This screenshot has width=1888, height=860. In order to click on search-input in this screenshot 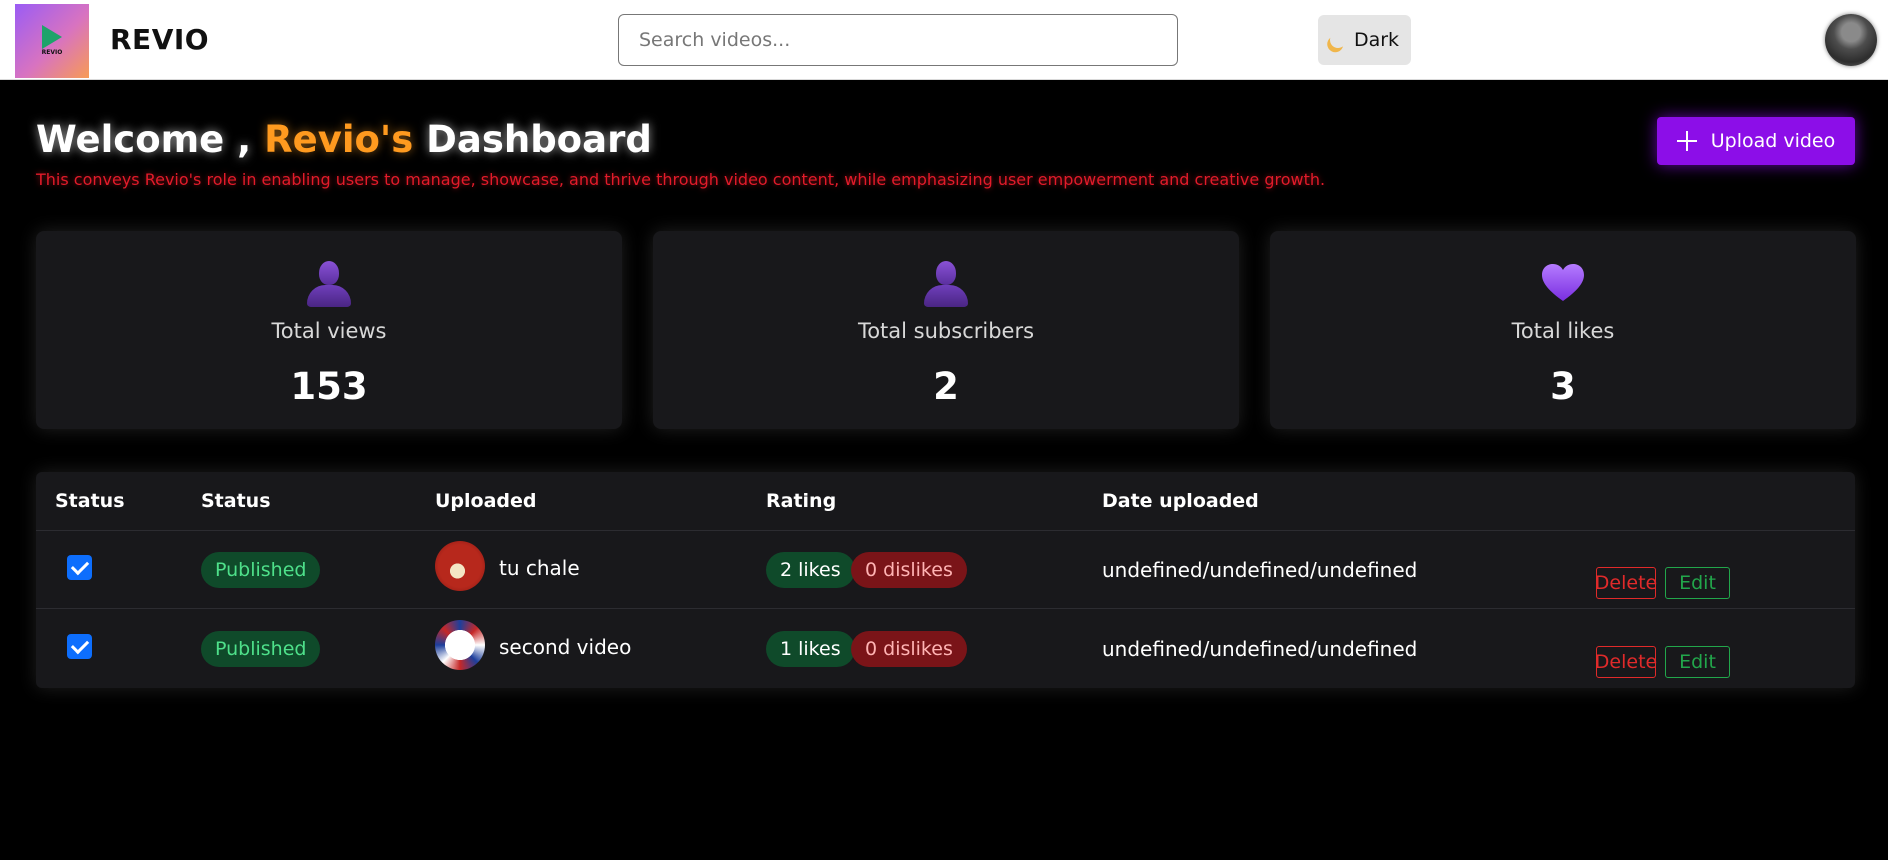, I will do `click(898, 40)`.